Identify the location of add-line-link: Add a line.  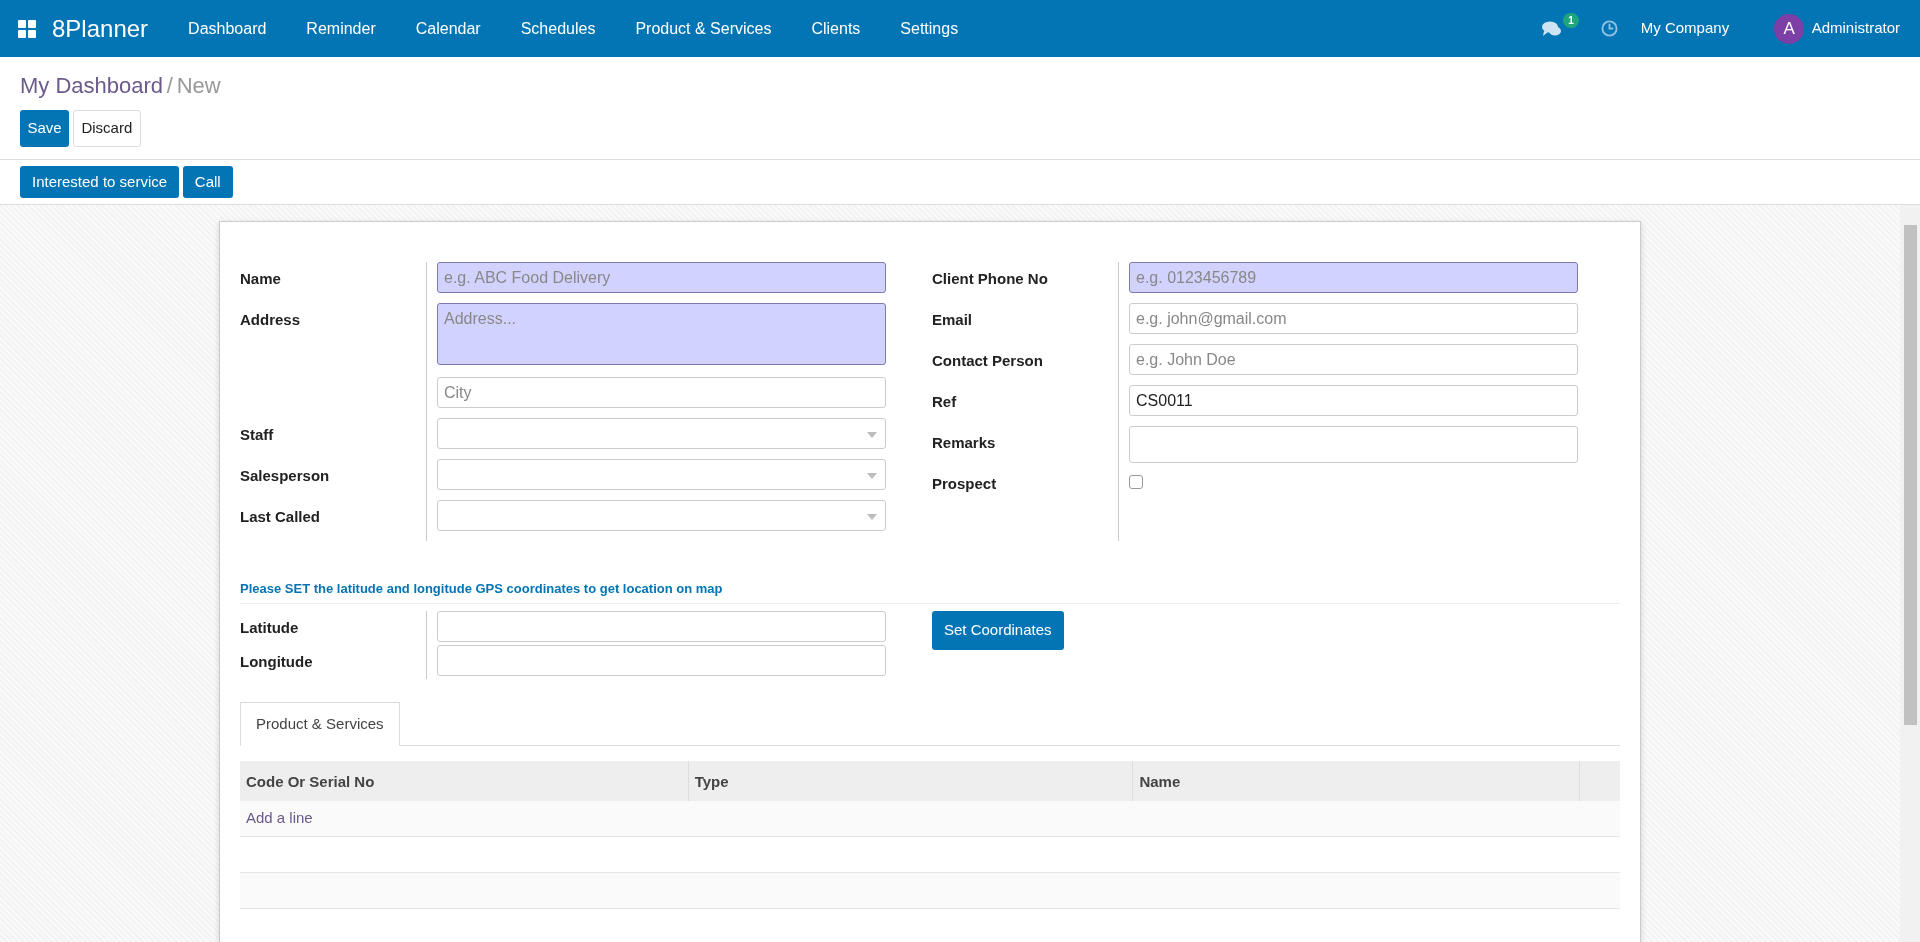
(279, 817).